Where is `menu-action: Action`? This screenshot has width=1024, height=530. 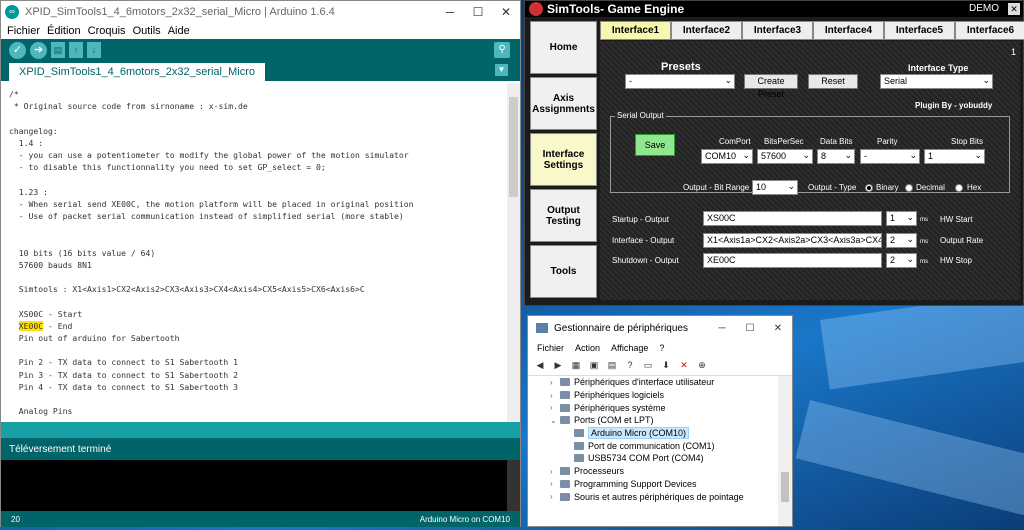 menu-action: Action is located at coordinates (587, 348).